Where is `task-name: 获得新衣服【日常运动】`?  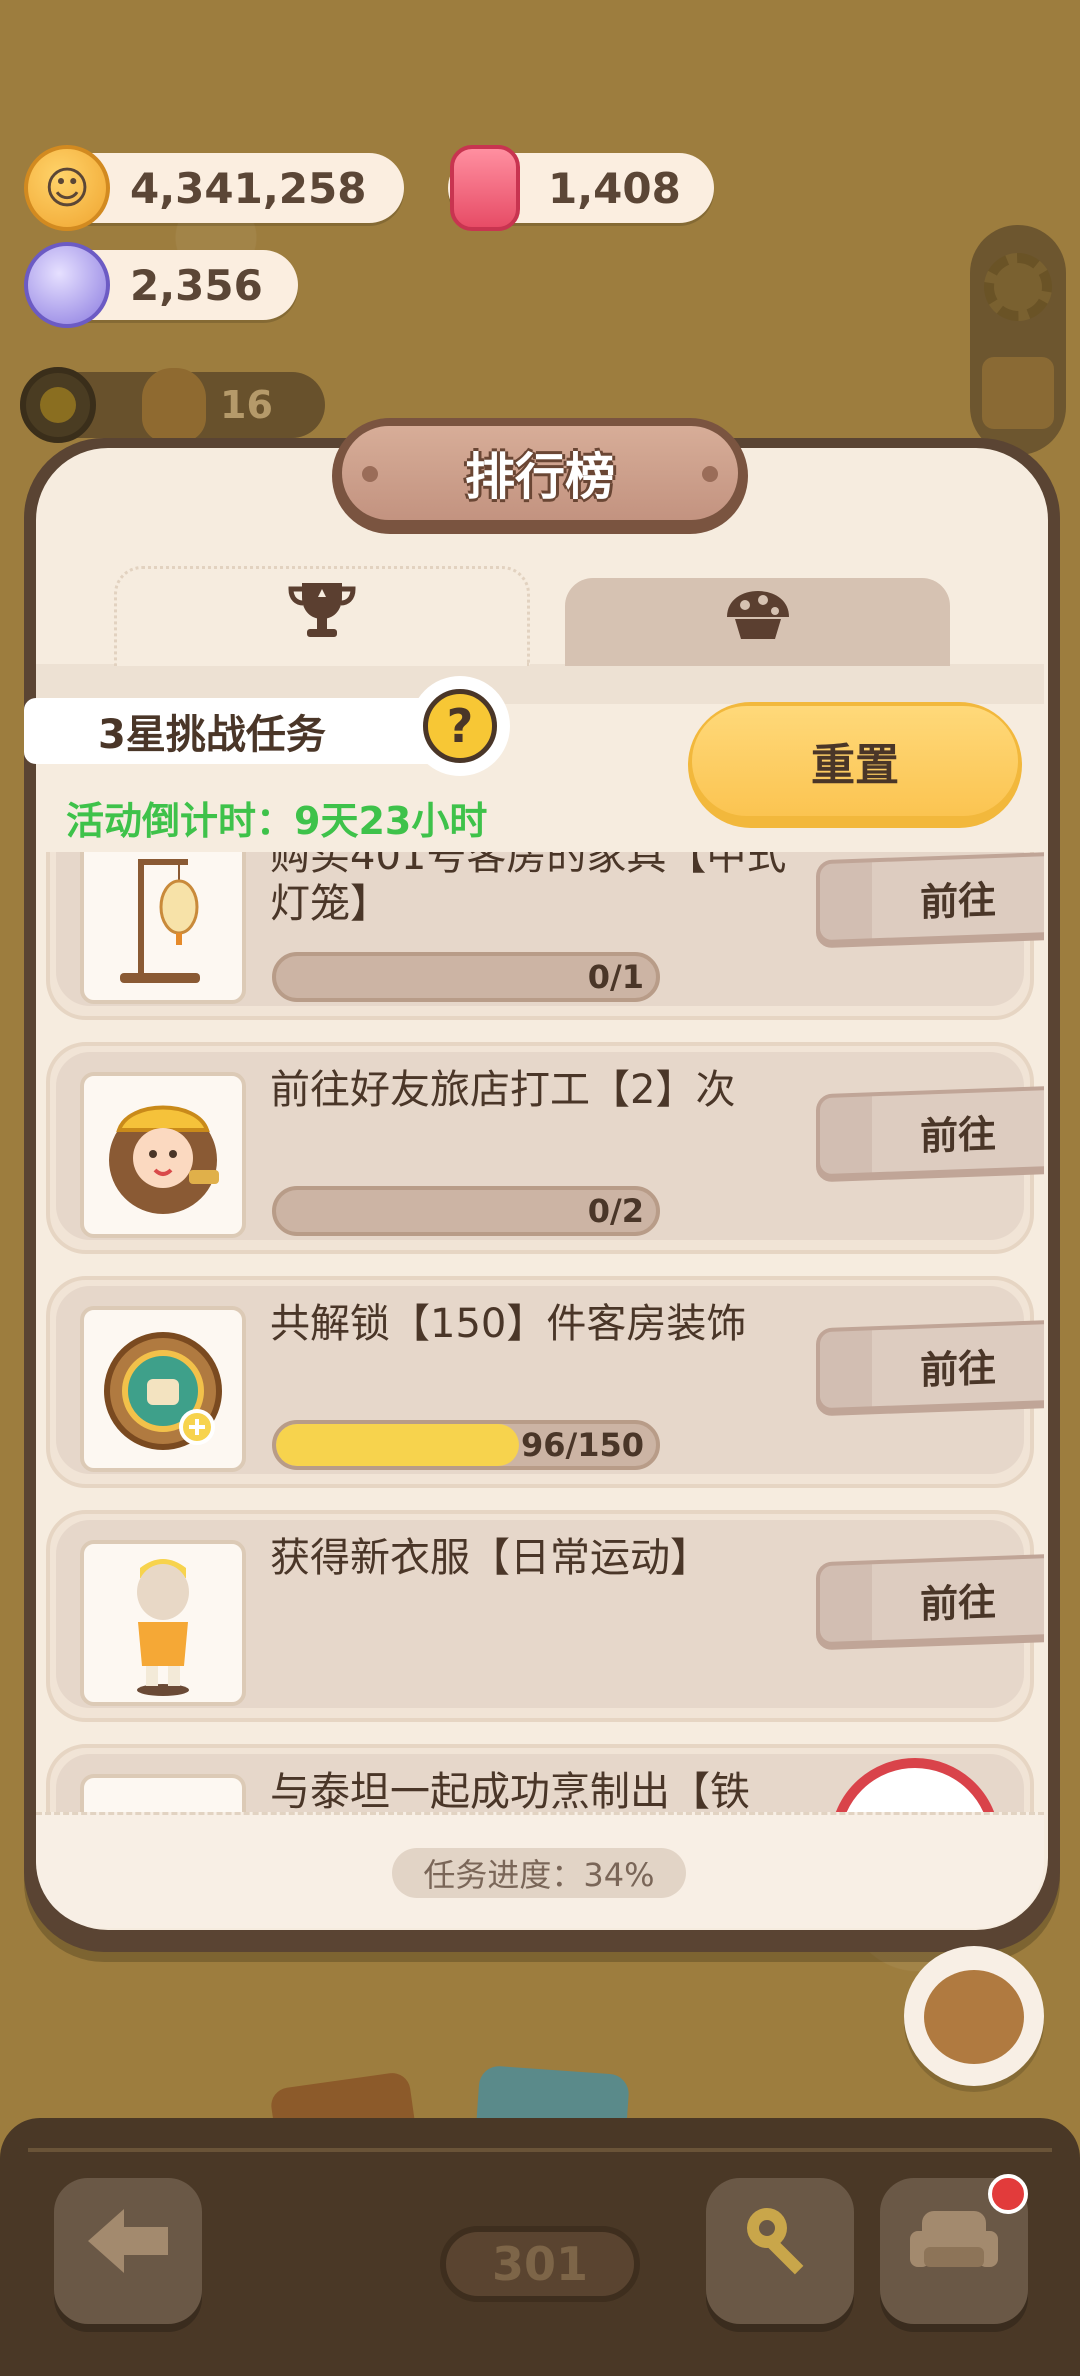 task-name: 获得新衣服【日常运动】 is located at coordinates (490, 1558).